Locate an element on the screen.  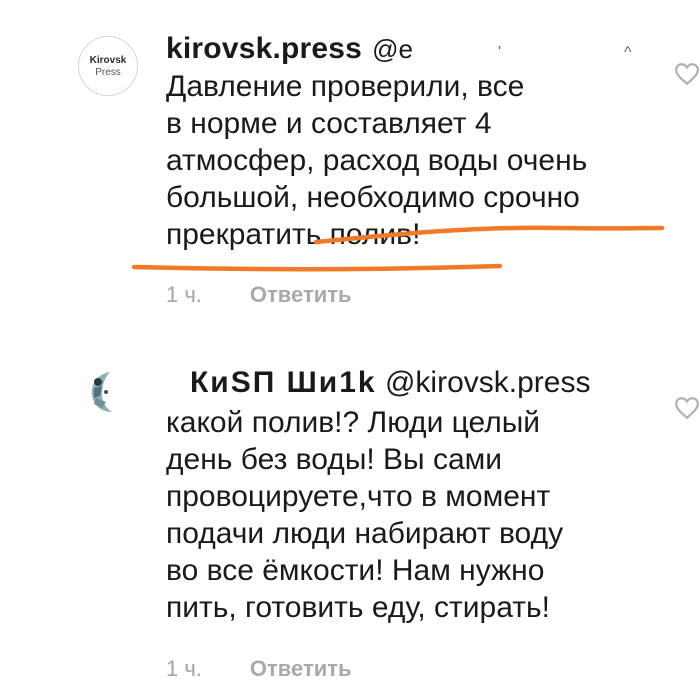
avatar-image is located at coordinates (104, 392).